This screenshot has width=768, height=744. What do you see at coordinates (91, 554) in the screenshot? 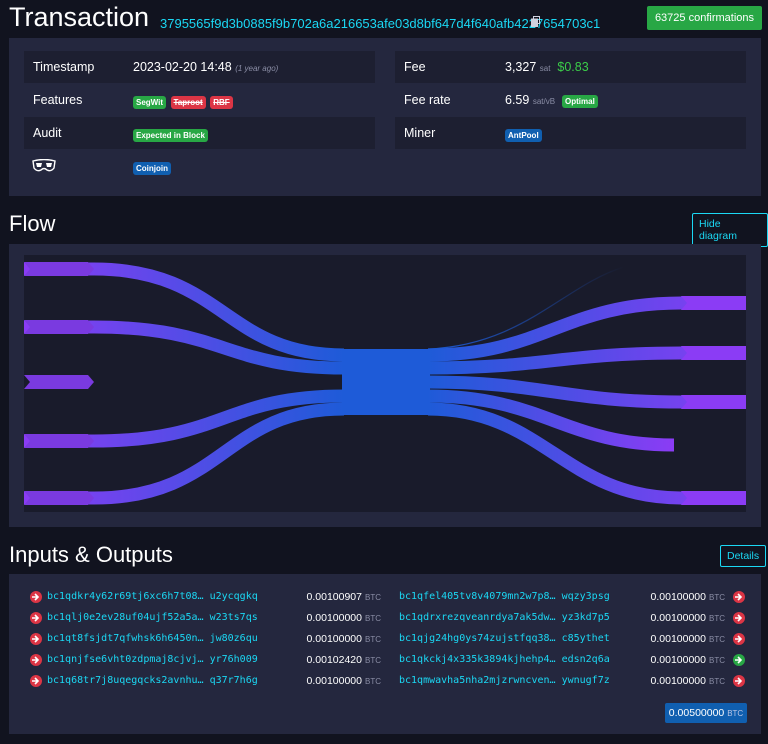
I see `io-title: Inputs & Outputs` at bounding box center [91, 554].